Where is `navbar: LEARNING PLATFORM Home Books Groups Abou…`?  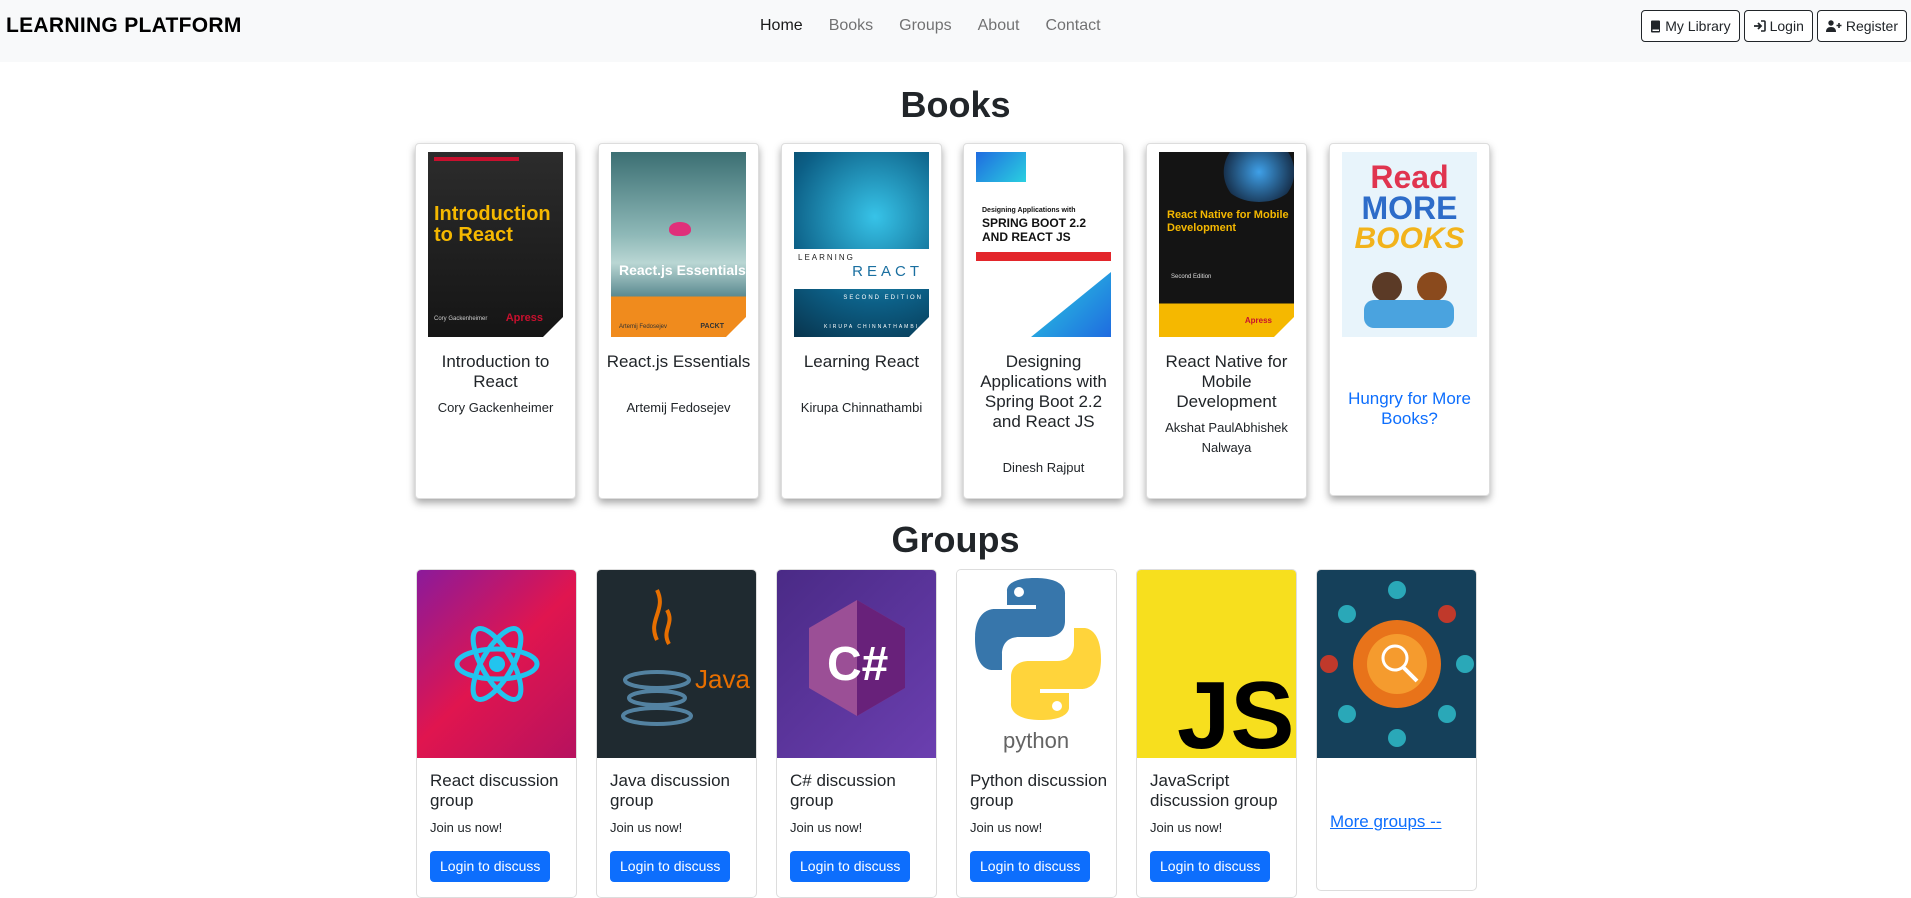 navbar: LEARNING PLATFORM Home Books Groups Abou… is located at coordinates (955, 31).